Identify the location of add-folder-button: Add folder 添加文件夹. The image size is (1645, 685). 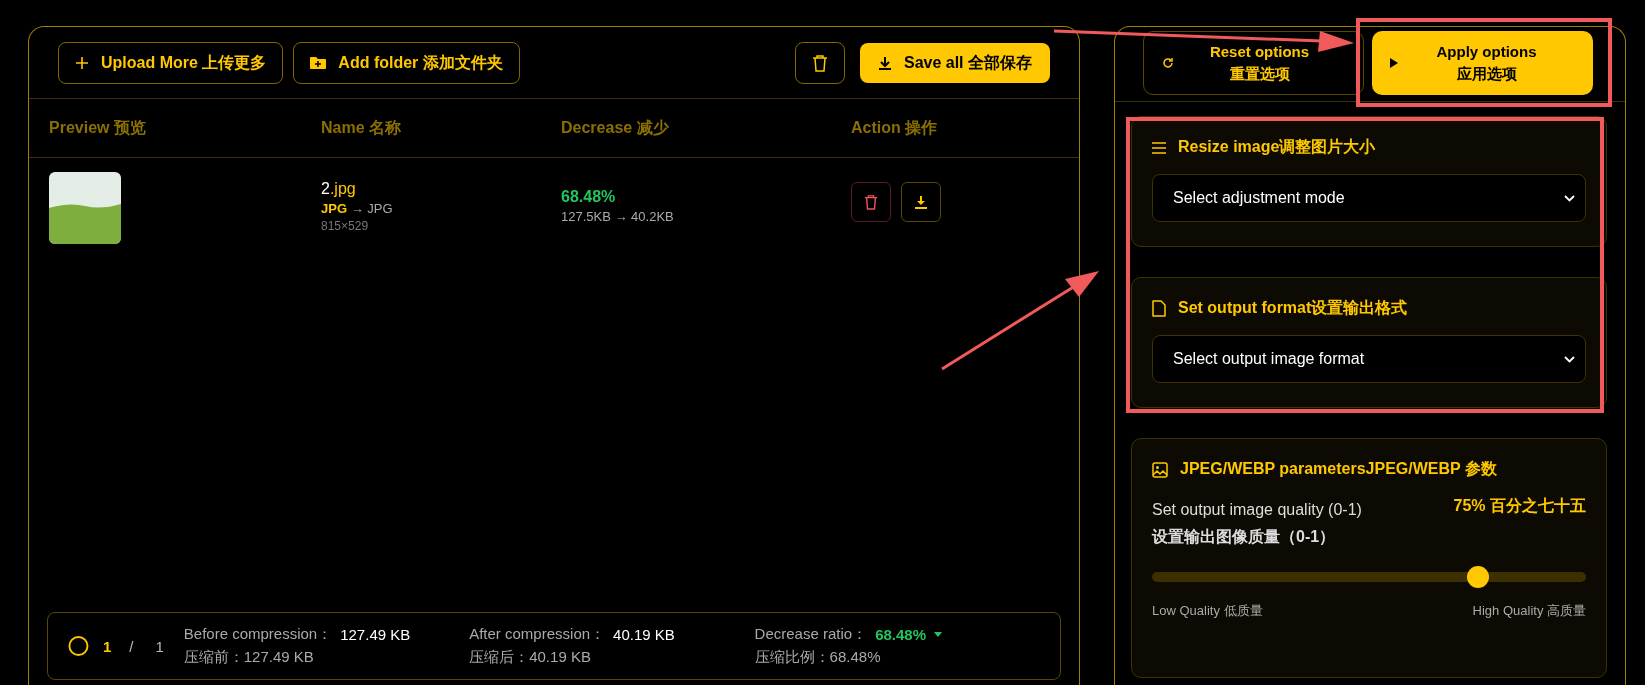
(406, 63).